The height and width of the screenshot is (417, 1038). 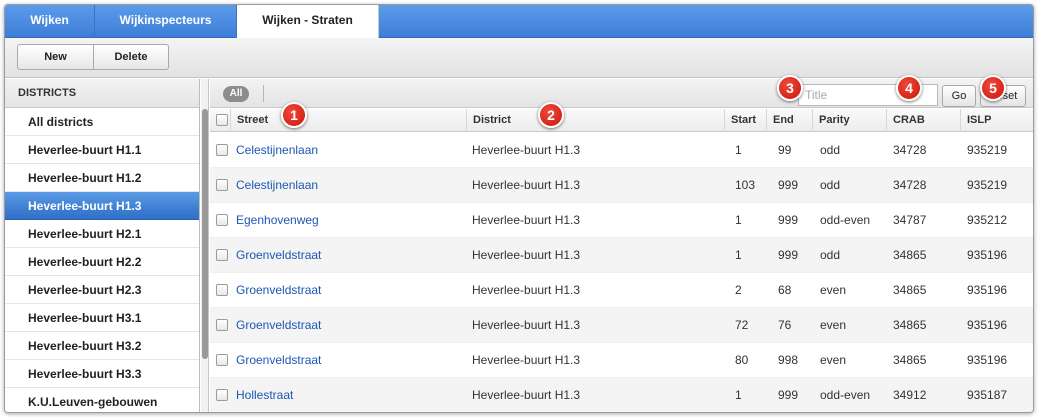 I want to click on sidebar-item-h1-3: Heverlee-buurt H1.3, so click(x=102, y=206).